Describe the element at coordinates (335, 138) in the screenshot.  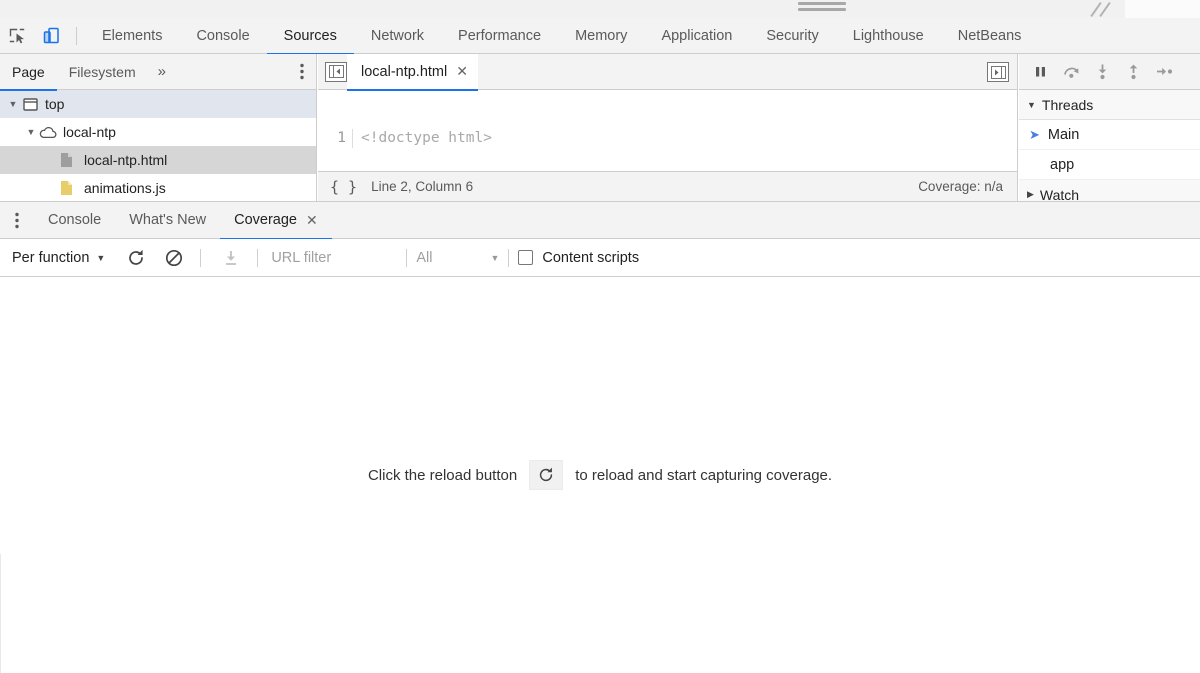
I see `line-number: 1` at that location.